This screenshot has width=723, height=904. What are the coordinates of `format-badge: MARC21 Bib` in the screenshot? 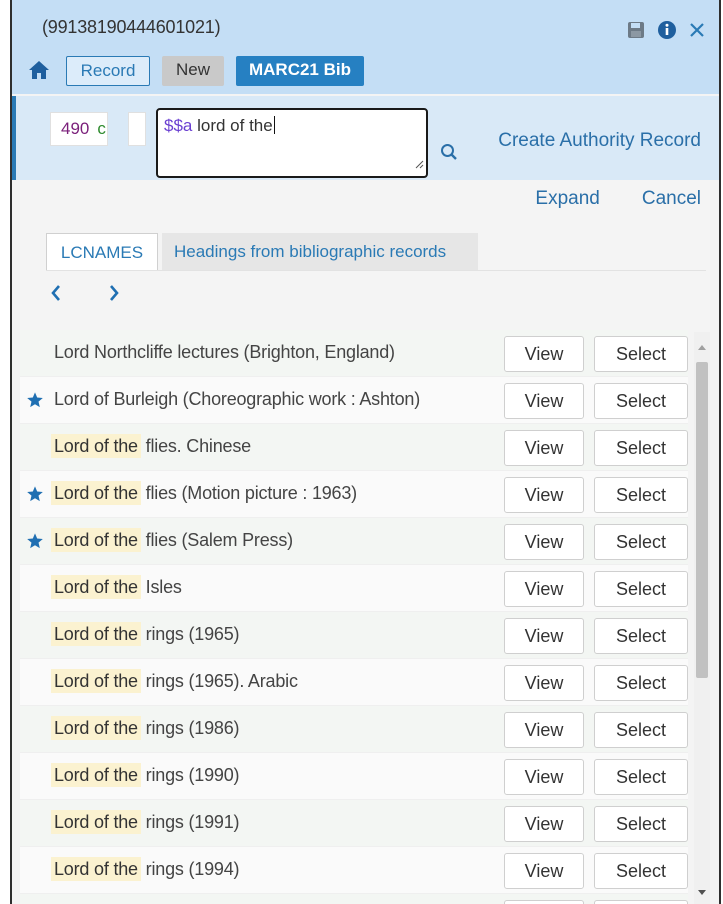 It's located at (300, 71).